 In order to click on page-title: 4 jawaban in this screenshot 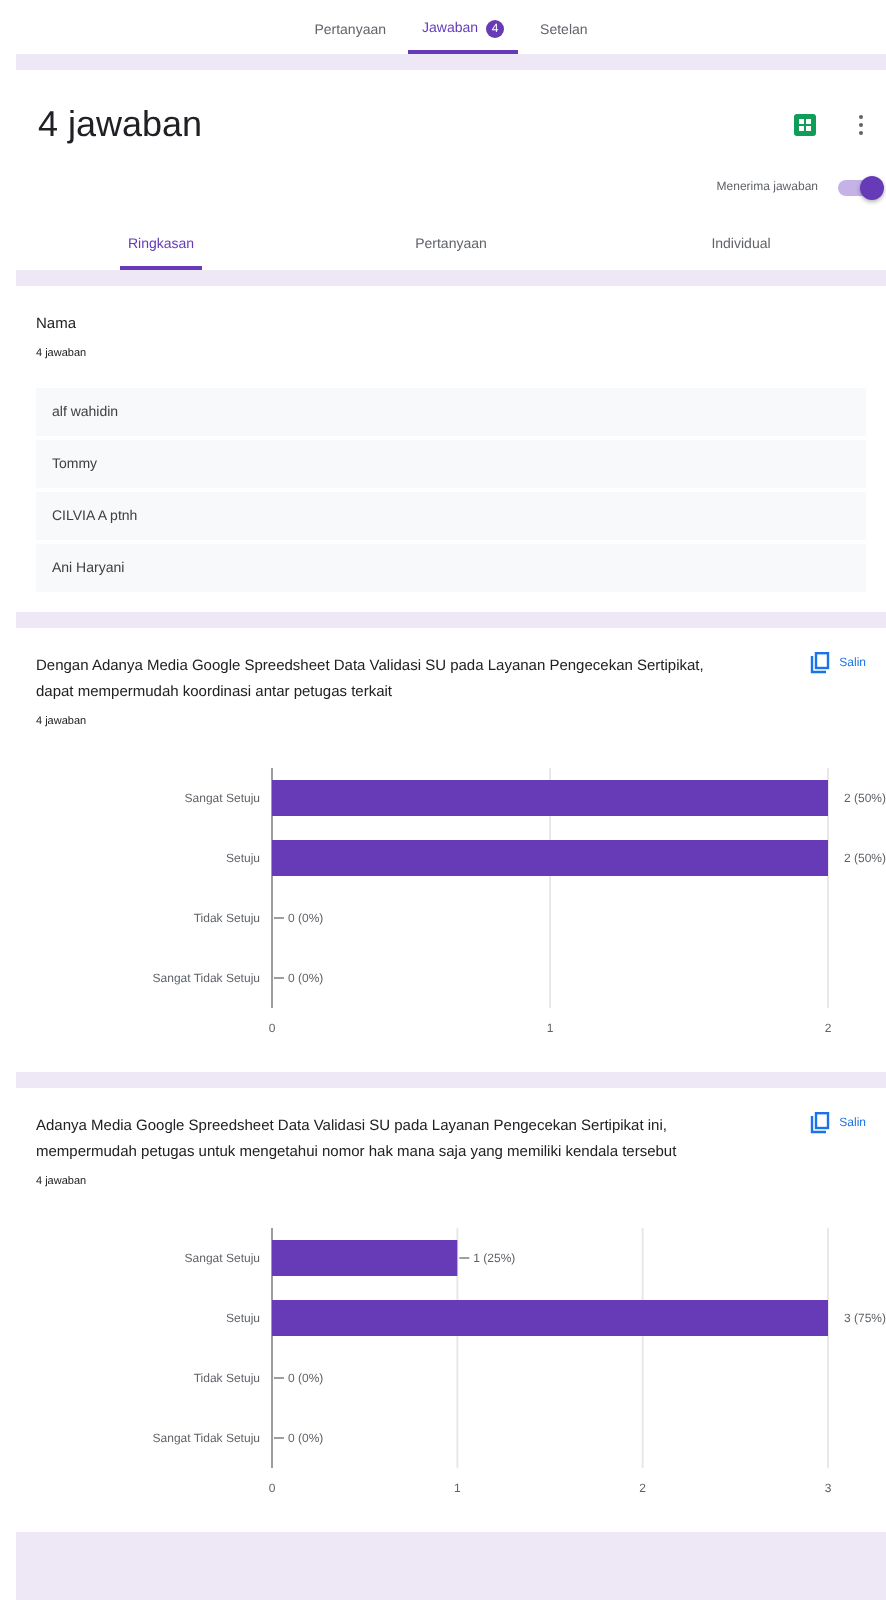, I will do `click(121, 124)`.